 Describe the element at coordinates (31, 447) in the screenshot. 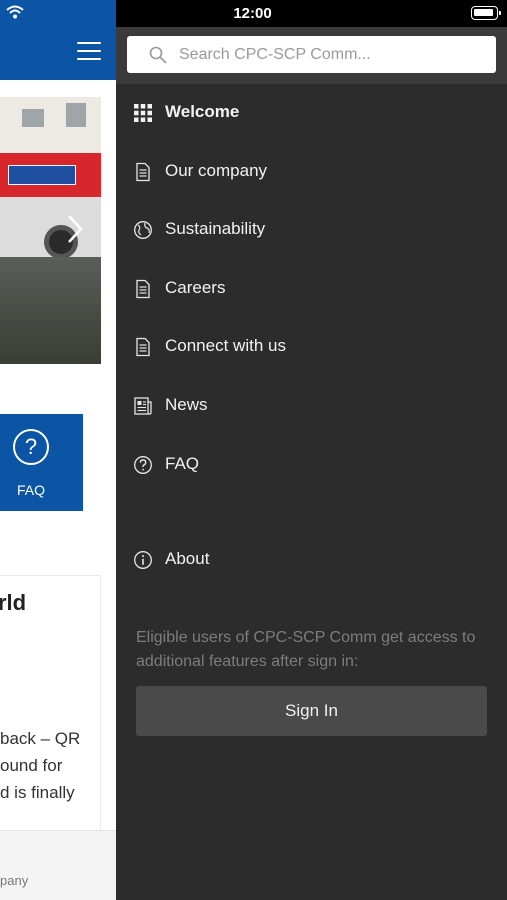

I see `question-circle-icon: ?` at that location.